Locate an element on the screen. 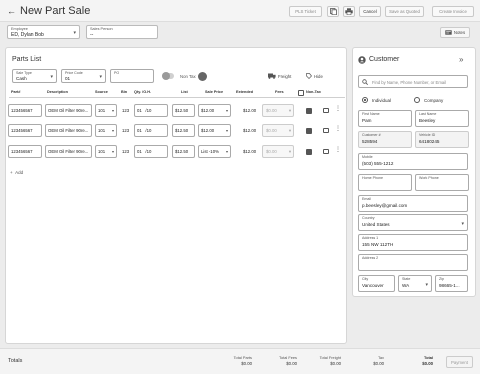 This screenshot has height=374, width=480. mobile-value: (503) 555-1212 is located at coordinates (378, 163).